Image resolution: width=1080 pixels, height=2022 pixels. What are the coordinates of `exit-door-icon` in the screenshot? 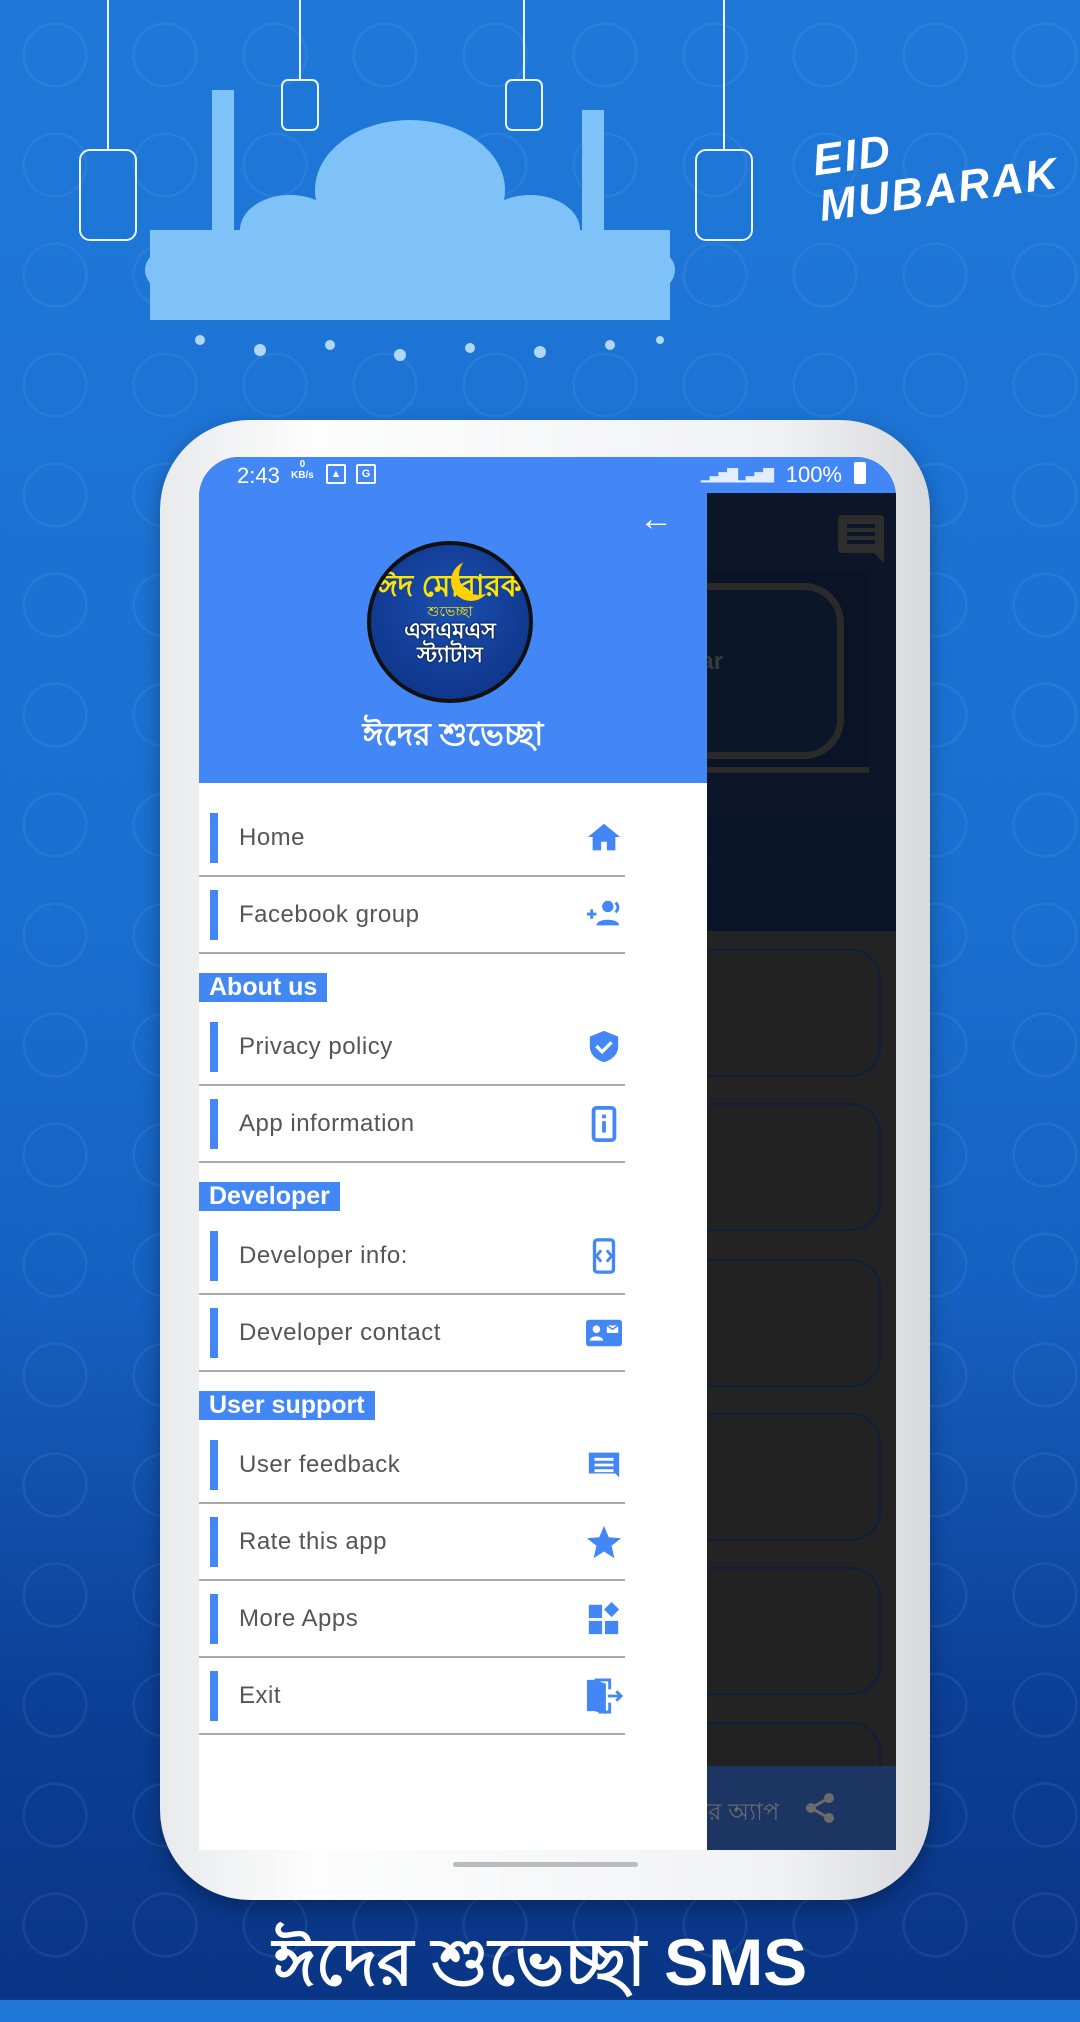 It's located at (605, 1696).